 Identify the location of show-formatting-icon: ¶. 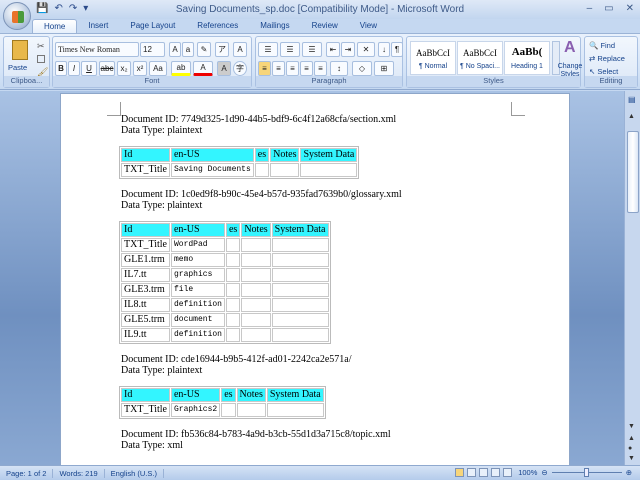
(397, 49).